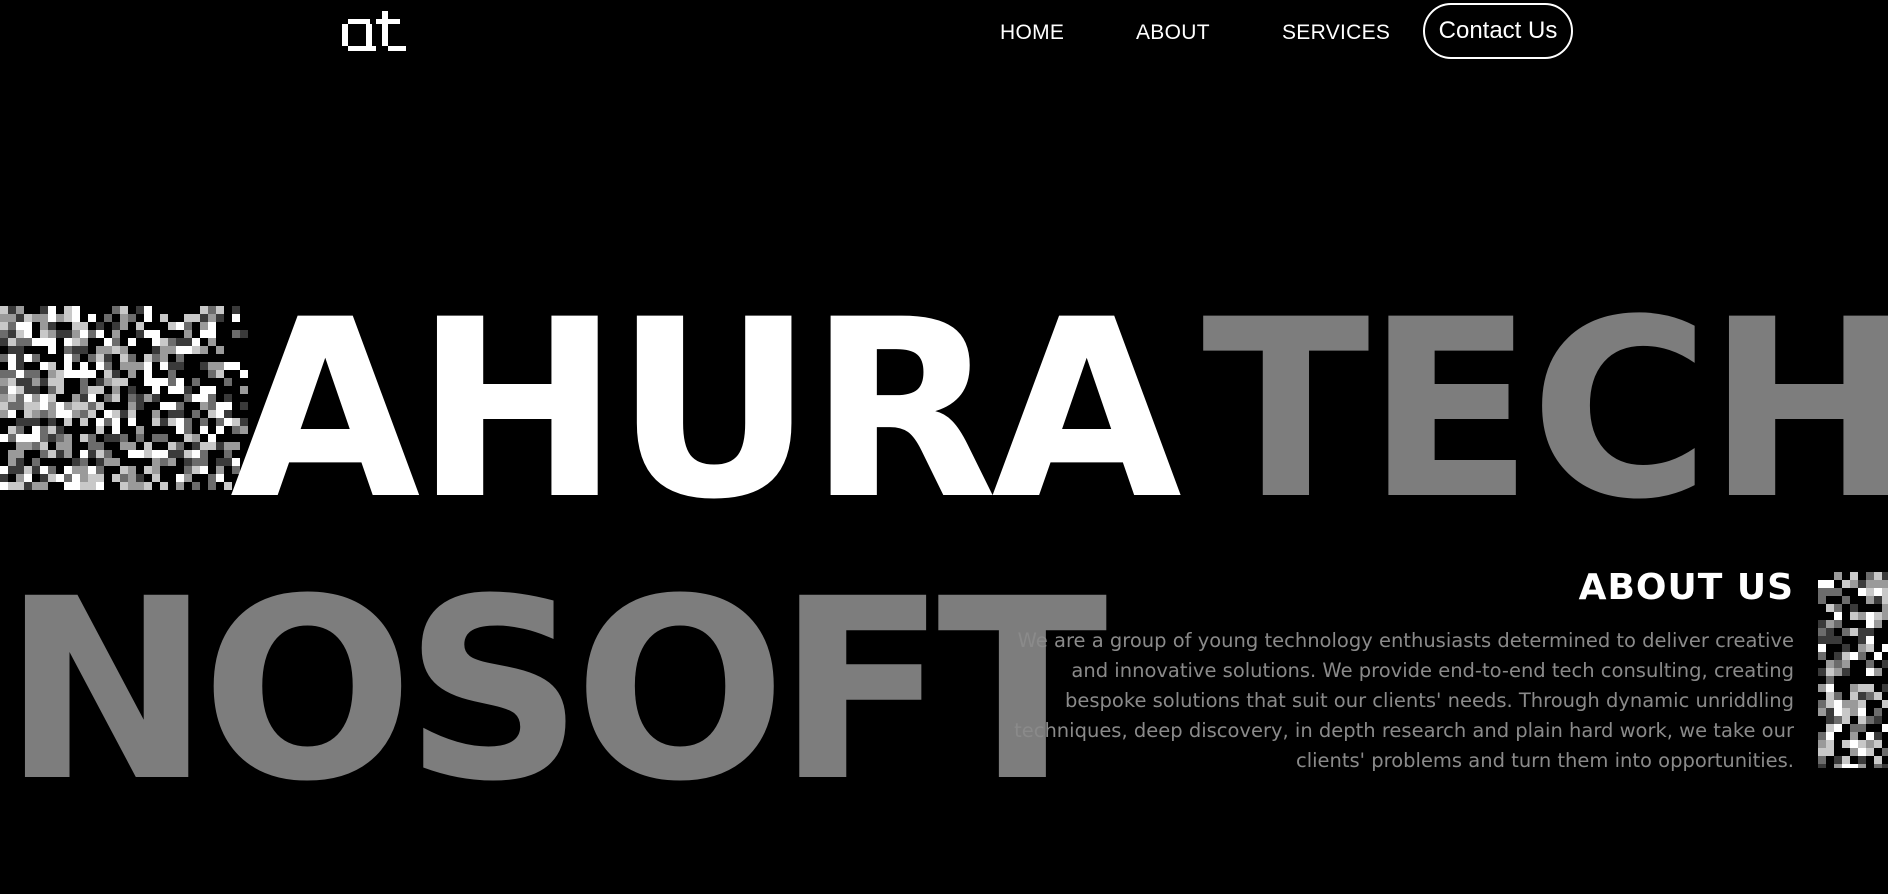  Describe the element at coordinates (1545, 411) in the screenshot. I see `hero-word-tech: TECH` at that location.